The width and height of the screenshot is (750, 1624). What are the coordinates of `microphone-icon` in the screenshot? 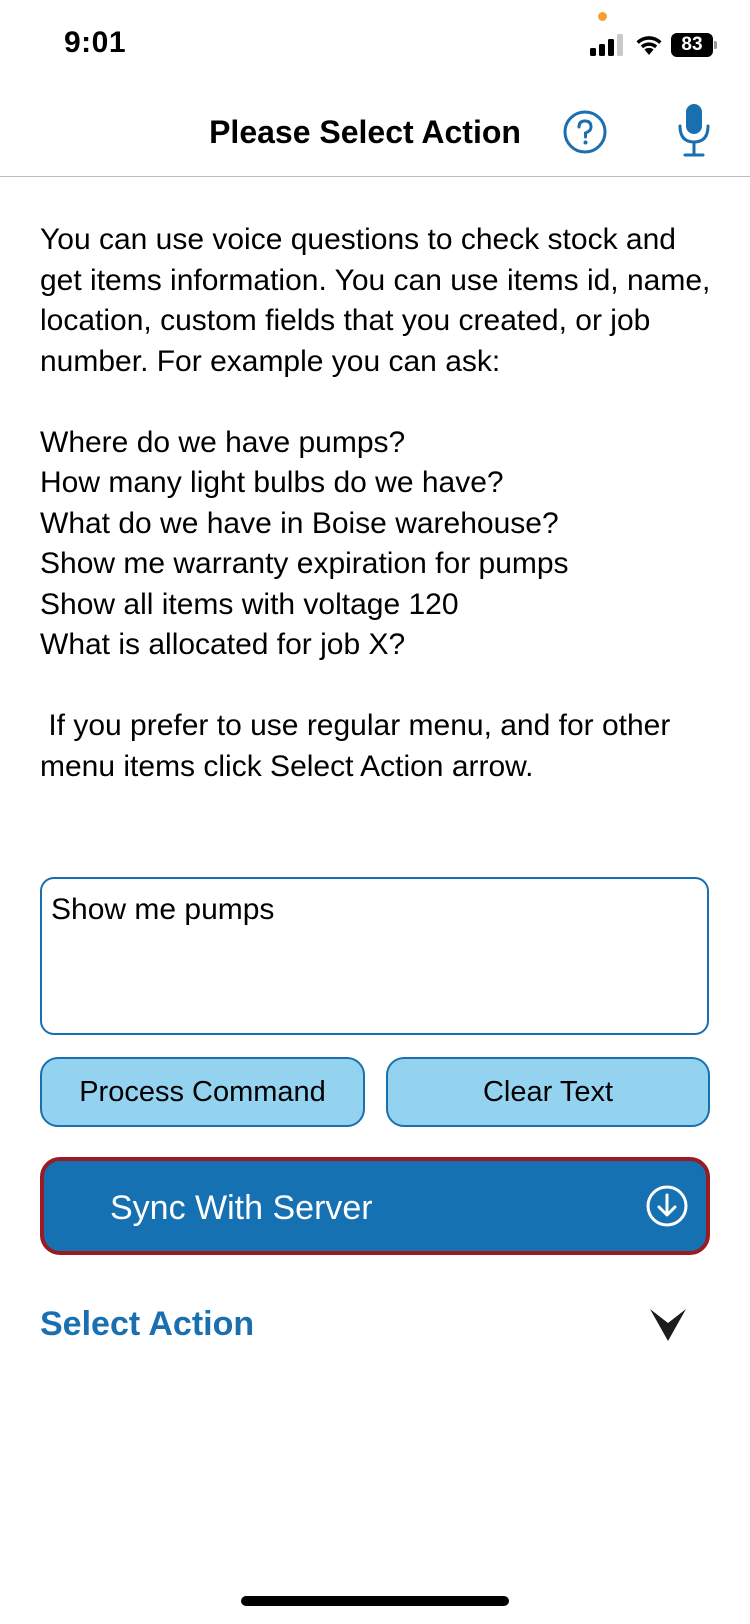 It's located at (694, 130).